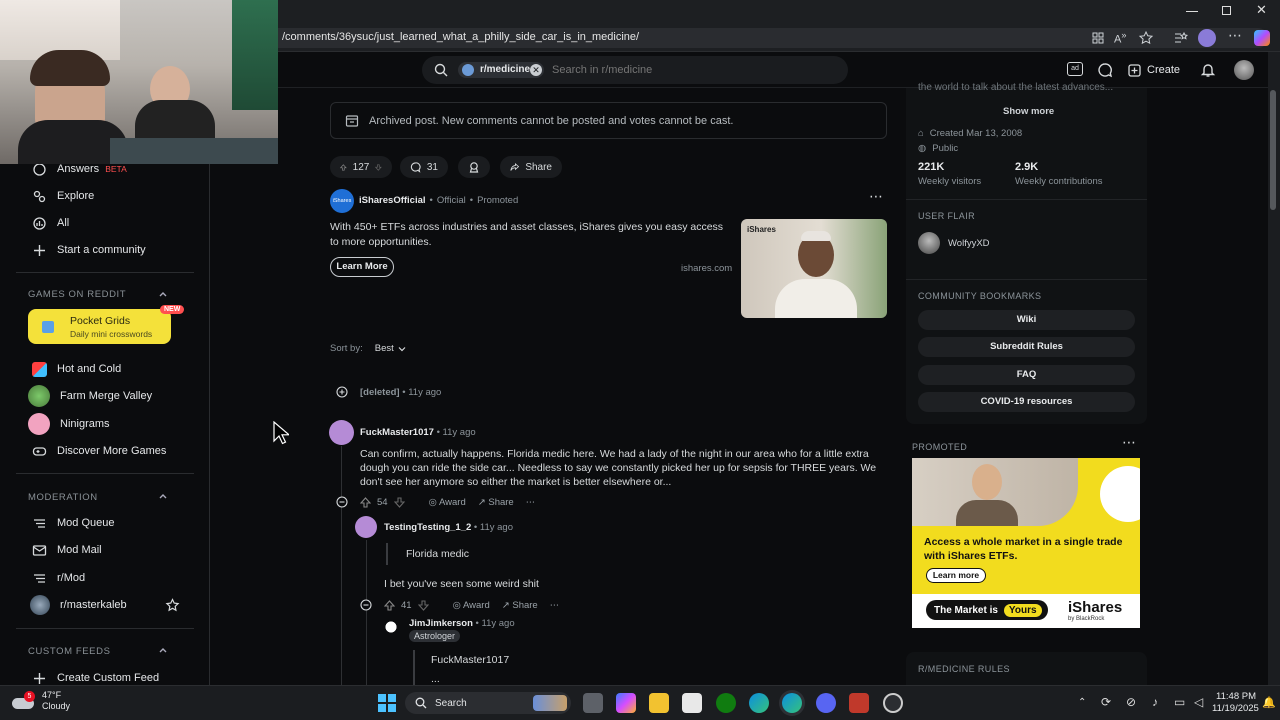 This screenshot has height=720, width=1280. Describe the element at coordinates (392, 200) in the screenshot. I see `promo-author: iSharesOfficial` at that location.